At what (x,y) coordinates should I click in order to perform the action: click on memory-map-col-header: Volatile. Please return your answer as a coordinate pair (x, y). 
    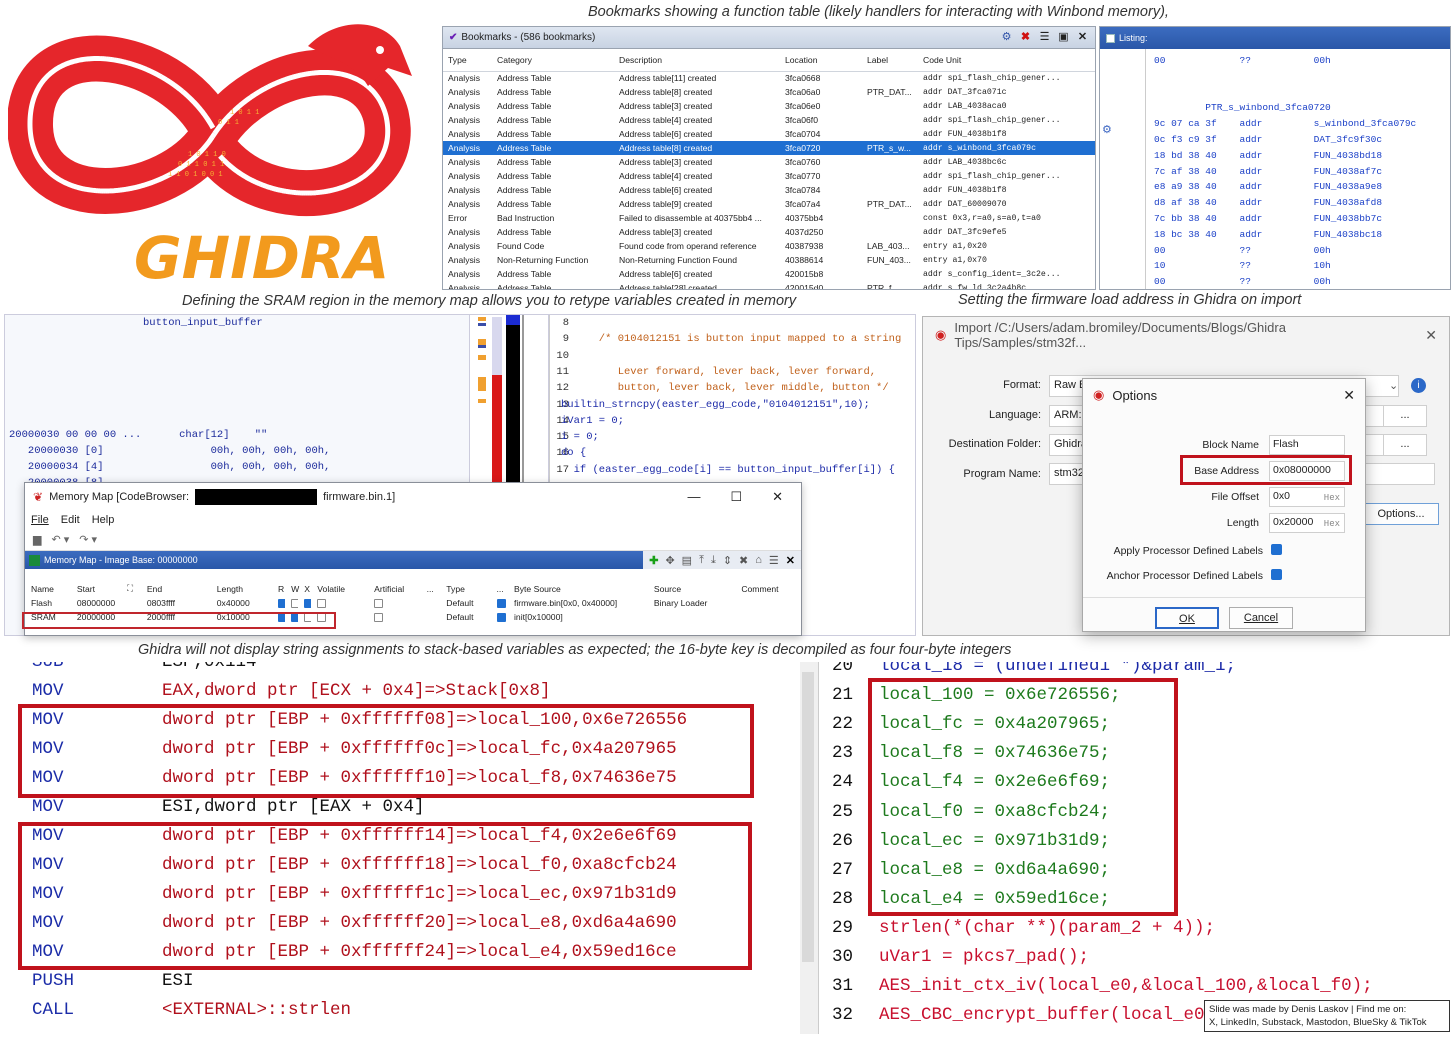
    Looking at the image, I should click on (339, 588).